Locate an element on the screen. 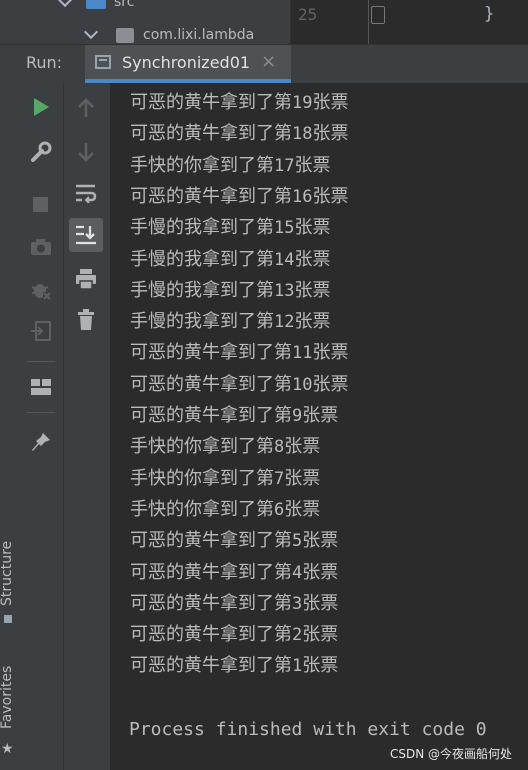 The width and height of the screenshot is (528, 770). console-line: 可恶的黄牛拿到了第18张票 is located at coordinates (239, 132).